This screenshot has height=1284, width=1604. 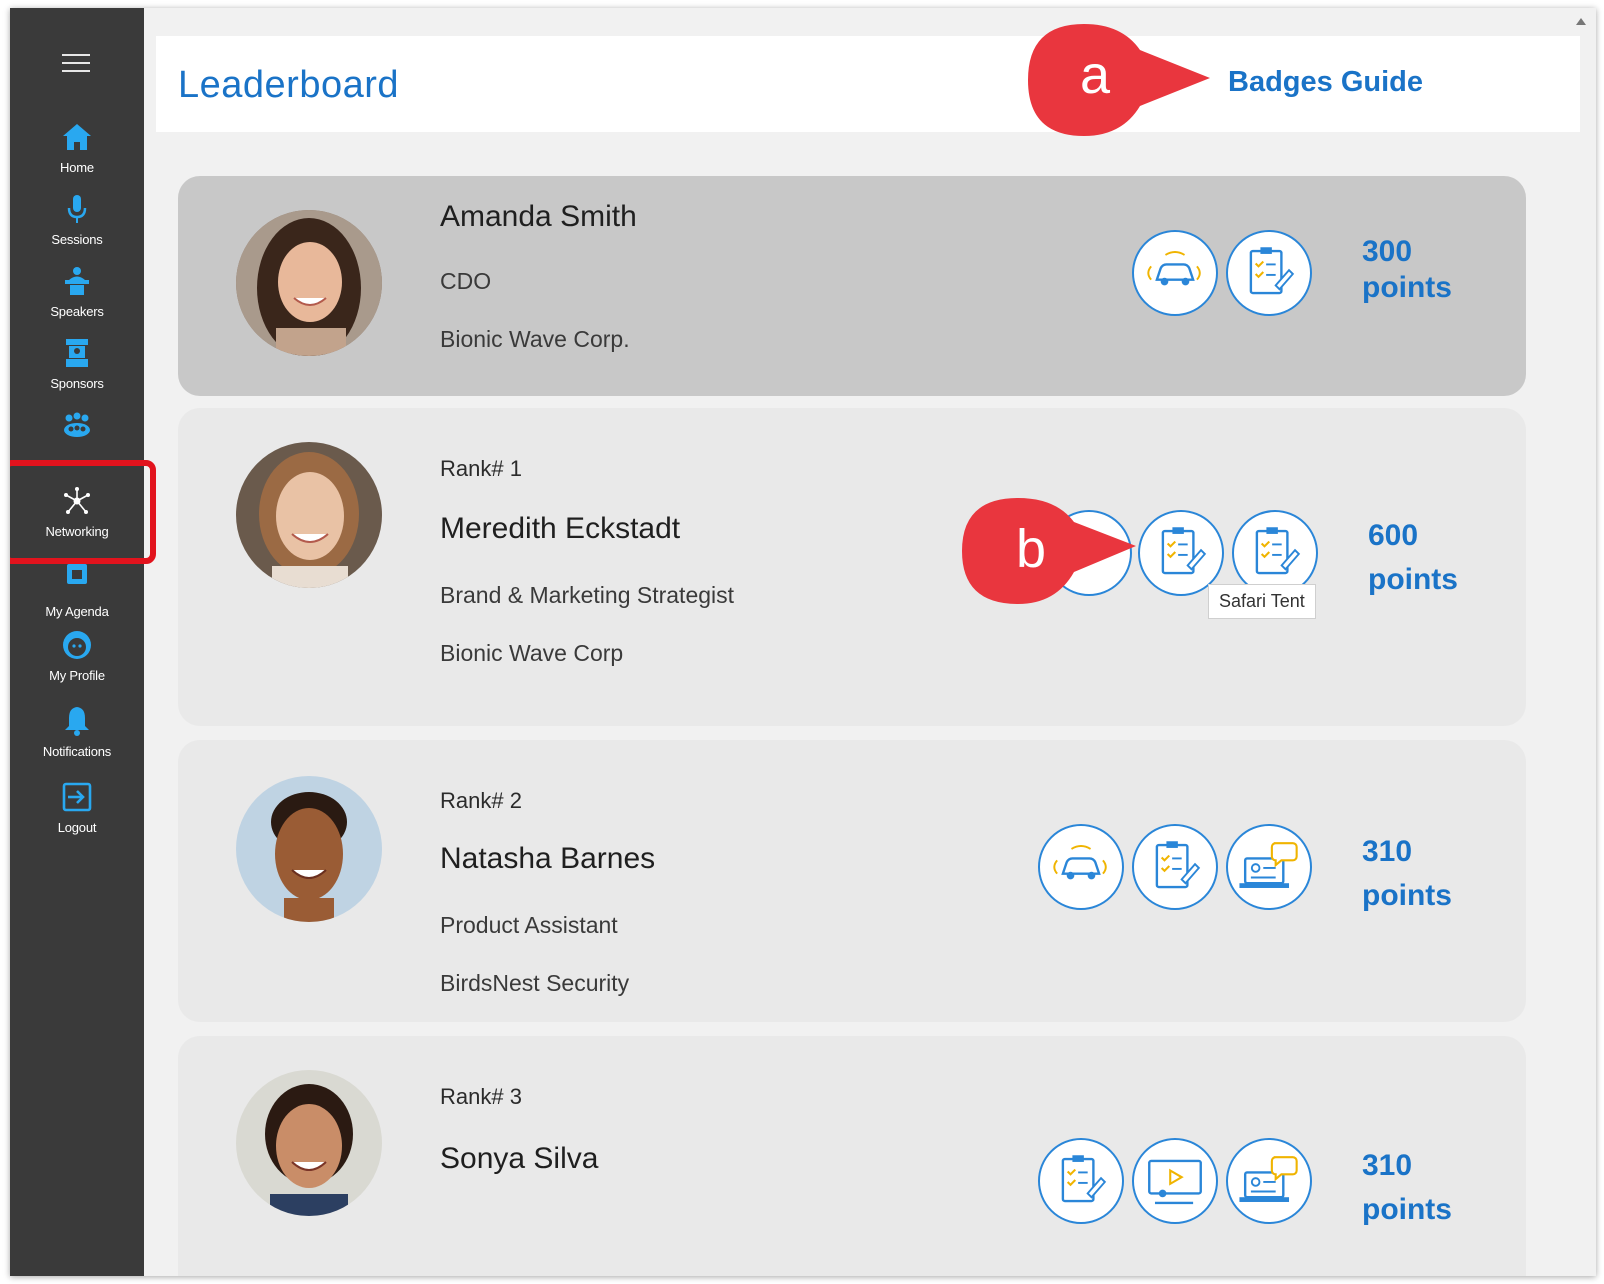 What do you see at coordinates (77, 721) in the screenshot?
I see `bell-icon` at bounding box center [77, 721].